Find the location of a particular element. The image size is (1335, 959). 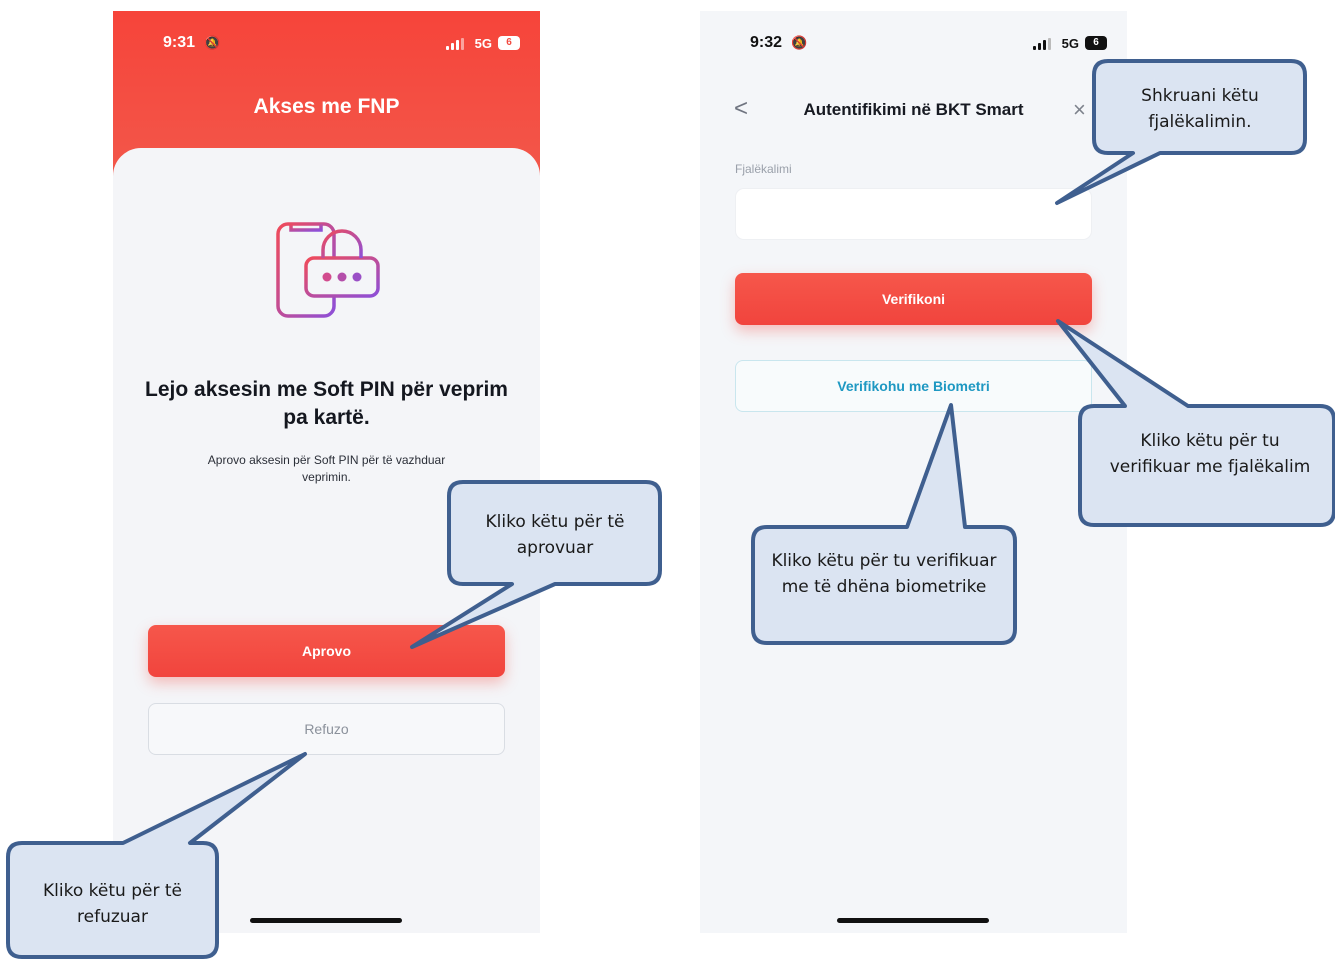

callout-reject-text: Kliko këtu për të refuzuar is located at coordinates (112, 904).